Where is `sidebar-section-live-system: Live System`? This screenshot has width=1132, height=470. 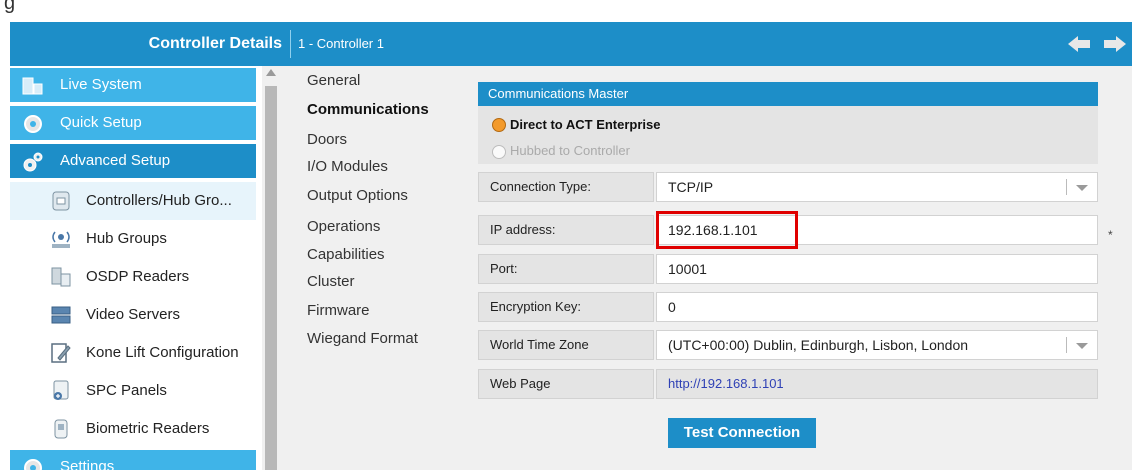
sidebar-section-live-system: Live System is located at coordinates (133, 85).